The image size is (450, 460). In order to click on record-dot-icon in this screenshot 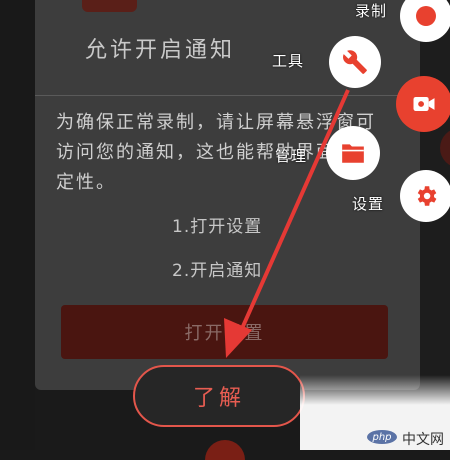, I will do `click(426, 16)`.